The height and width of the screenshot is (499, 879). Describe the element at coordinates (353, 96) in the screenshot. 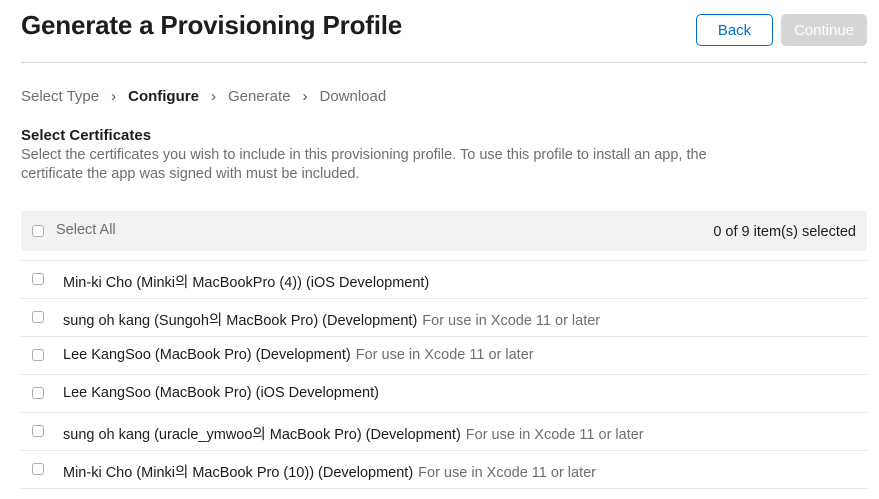

I see `step-download: Download` at that location.